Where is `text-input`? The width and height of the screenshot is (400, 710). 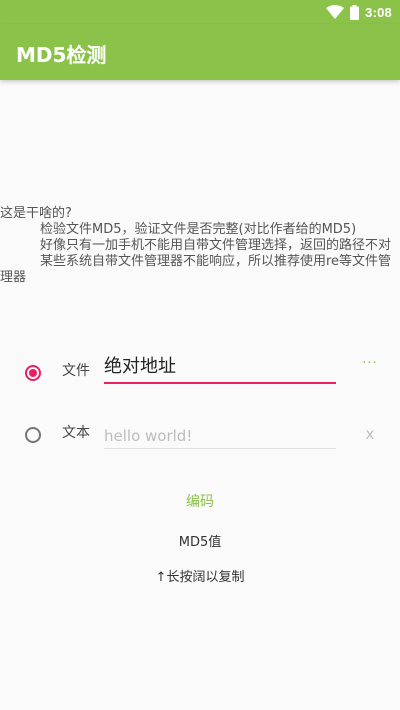
text-input is located at coordinates (220, 436).